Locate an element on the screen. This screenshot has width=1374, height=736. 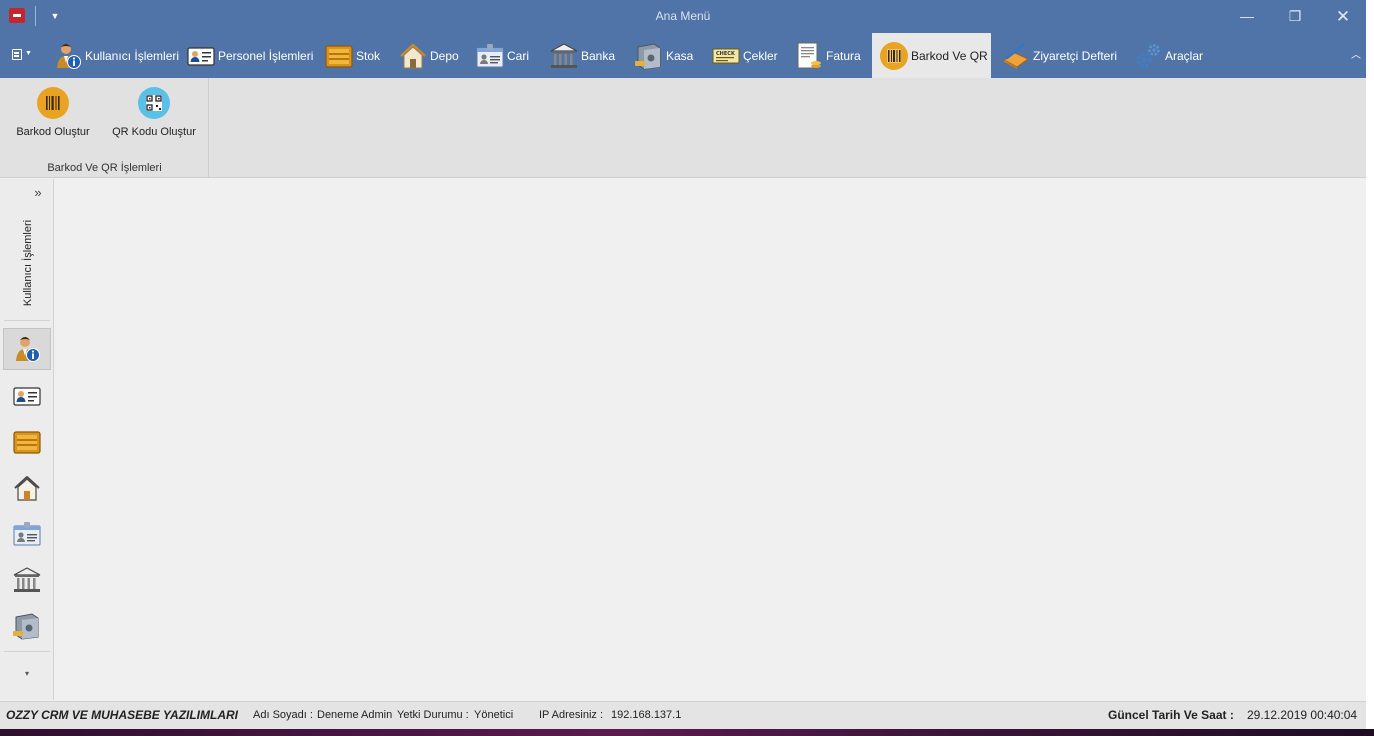
button-label: QR Kodu Oluştur is located at coordinates (154, 132).